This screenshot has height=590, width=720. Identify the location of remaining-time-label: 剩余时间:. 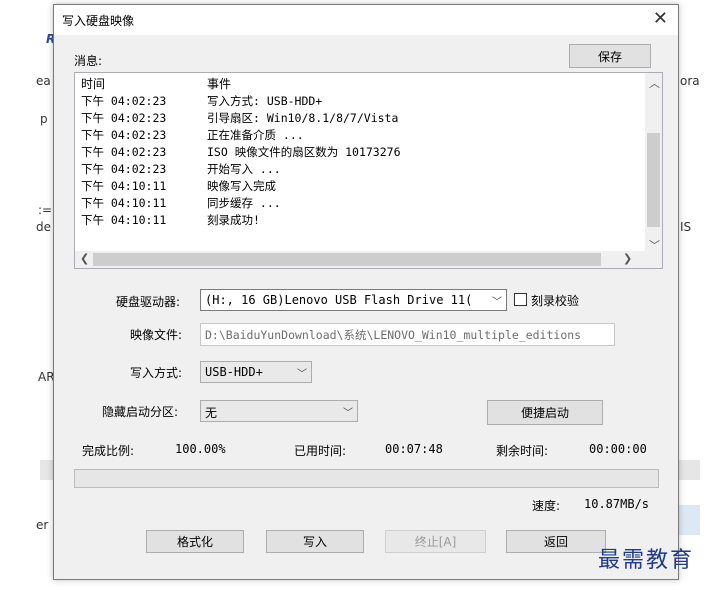
(522, 451).